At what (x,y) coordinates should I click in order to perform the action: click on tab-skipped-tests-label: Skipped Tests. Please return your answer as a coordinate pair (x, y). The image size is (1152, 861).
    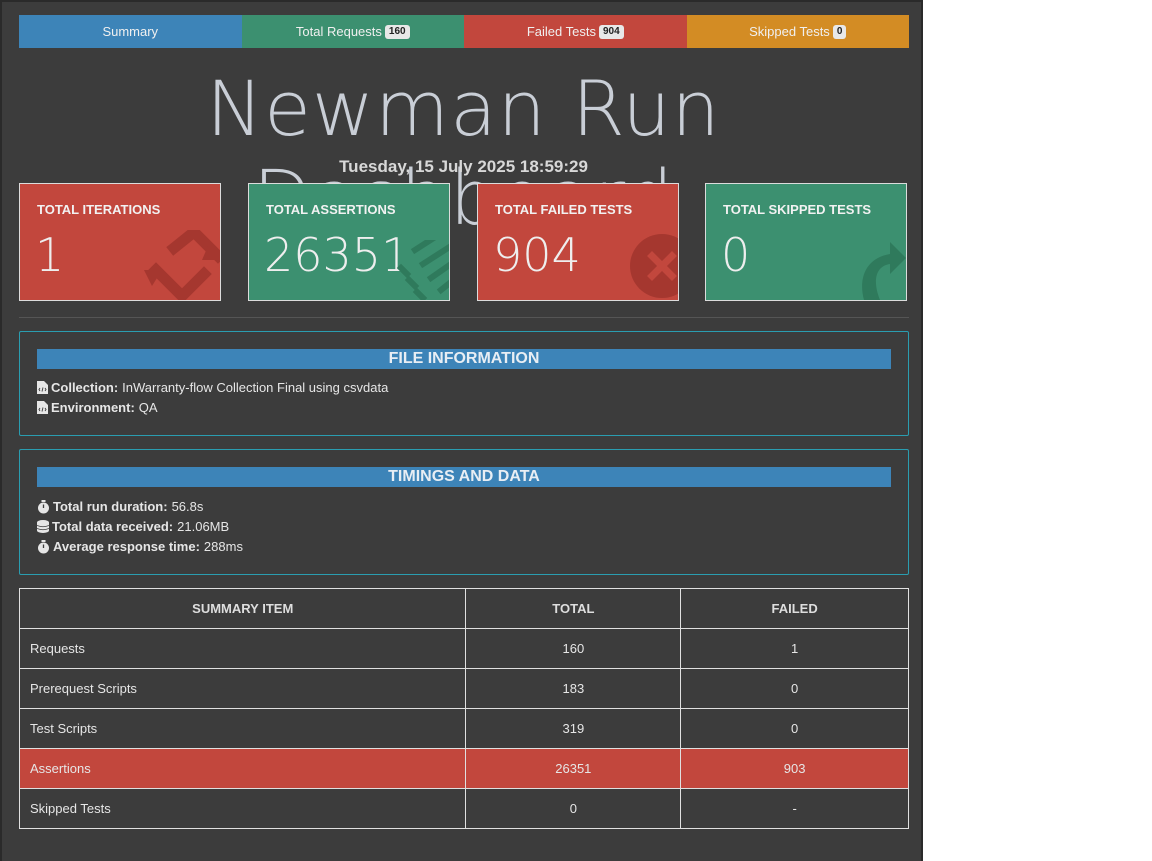
    Looking at the image, I should click on (789, 31).